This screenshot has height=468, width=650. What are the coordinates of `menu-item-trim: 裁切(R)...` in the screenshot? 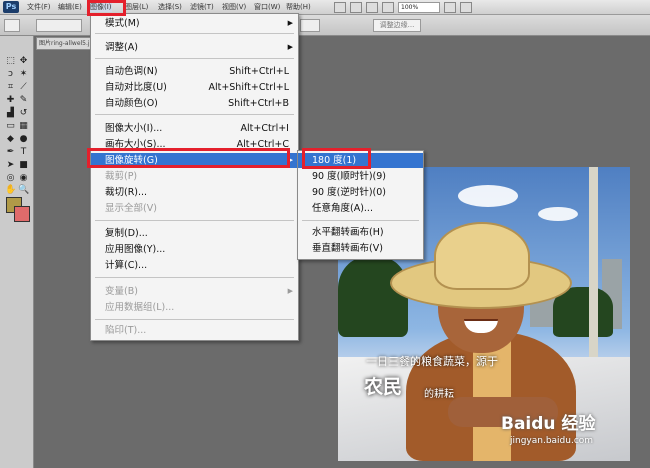 It's located at (194, 192).